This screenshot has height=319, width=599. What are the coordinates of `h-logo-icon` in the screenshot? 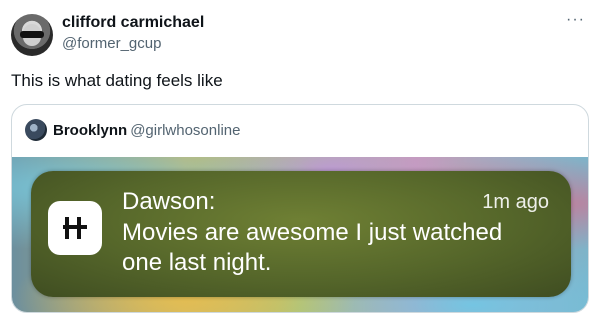 It's located at (75, 228).